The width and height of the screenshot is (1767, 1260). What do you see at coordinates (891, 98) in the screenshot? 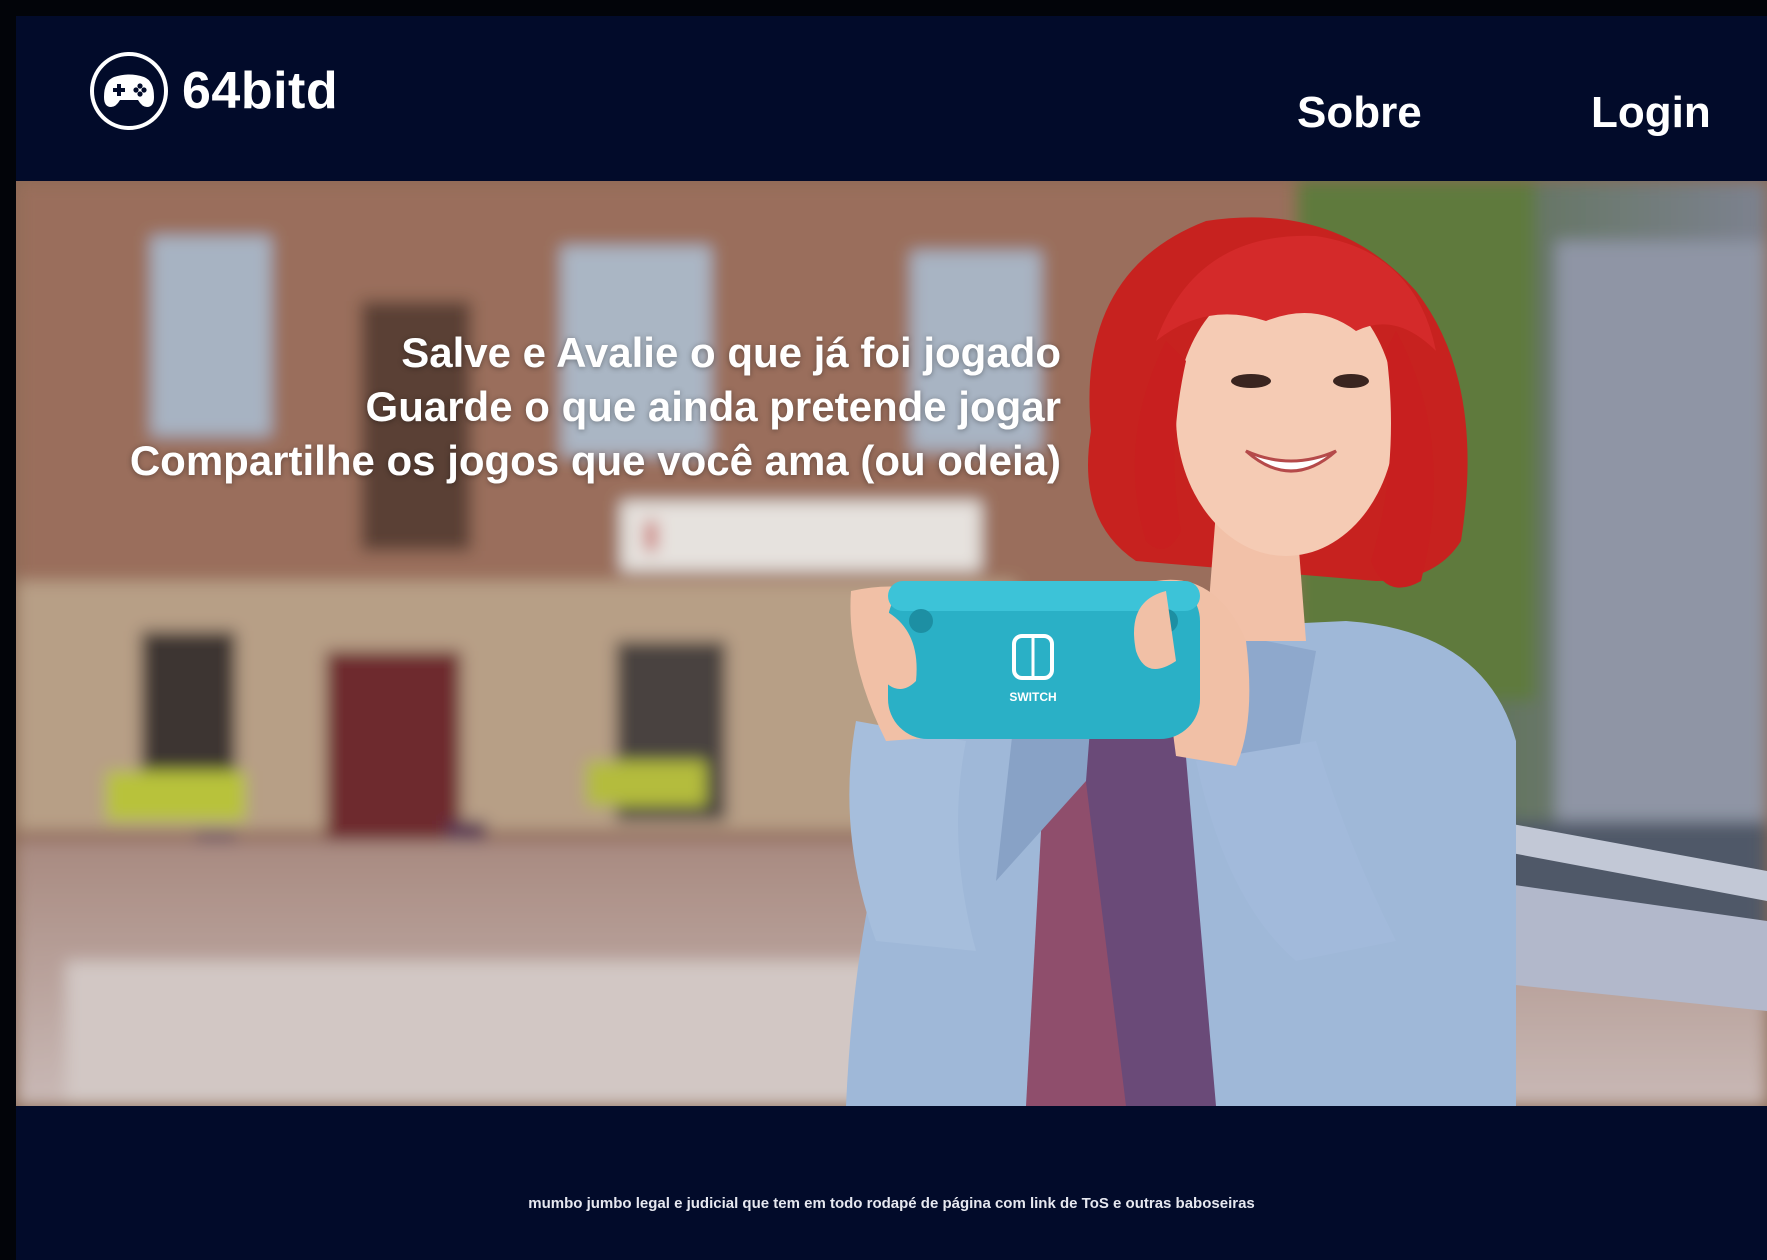
I see `top-navbar: 64bitd Sobre Login` at bounding box center [891, 98].